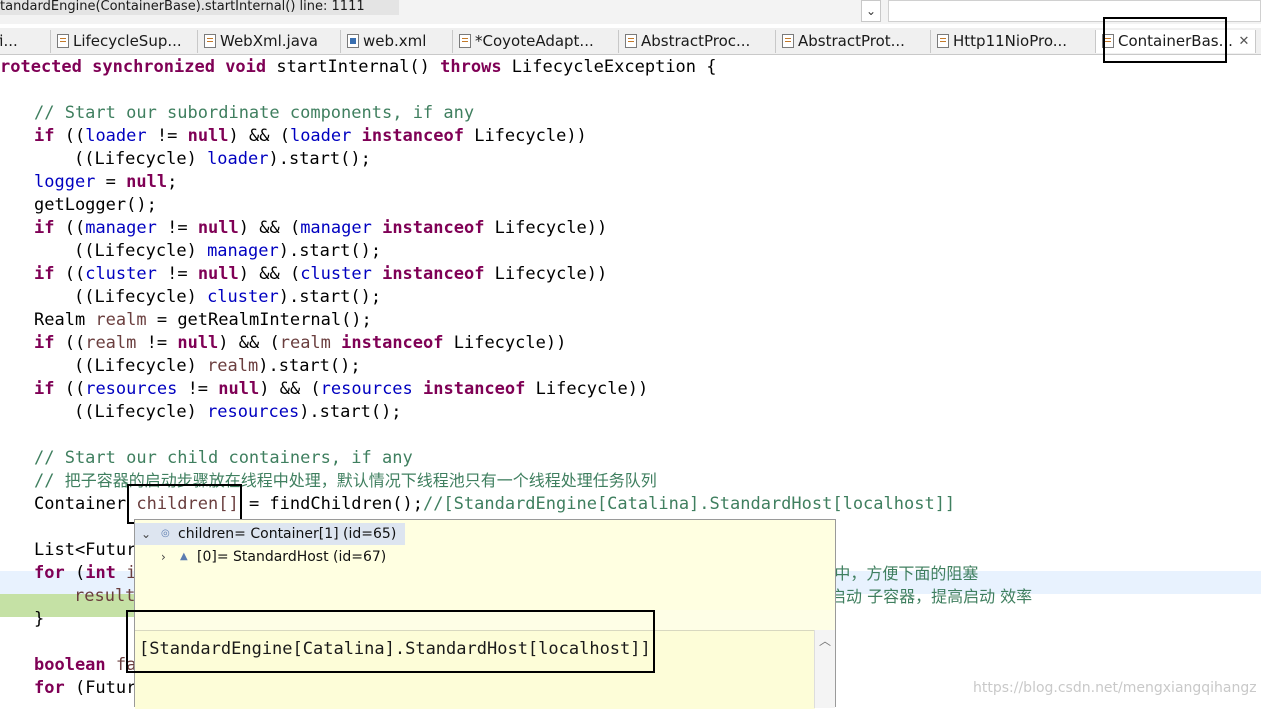 The image size is (1261, 709). I want to click on code-line: boolean fa, so click(85, 665).